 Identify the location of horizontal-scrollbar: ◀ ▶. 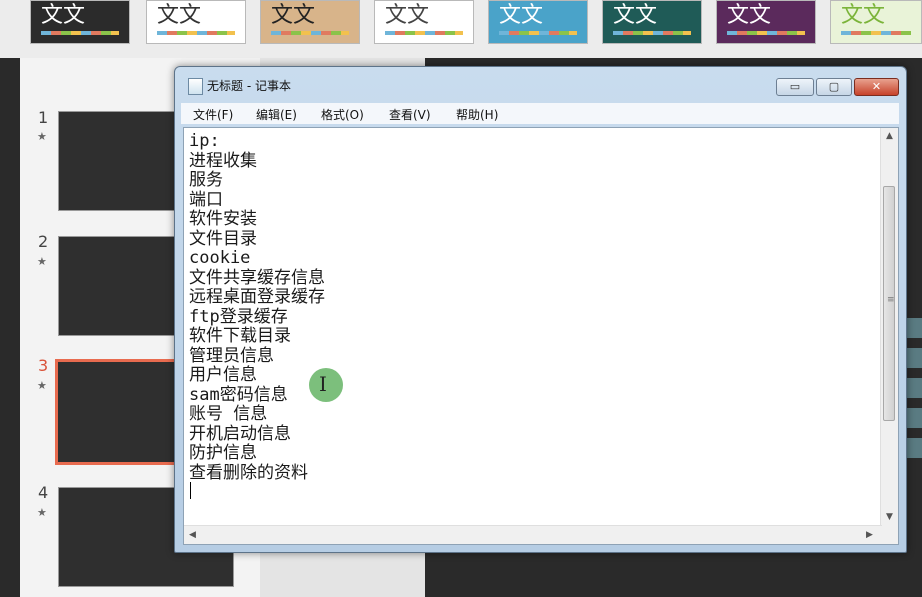
(533, 534).